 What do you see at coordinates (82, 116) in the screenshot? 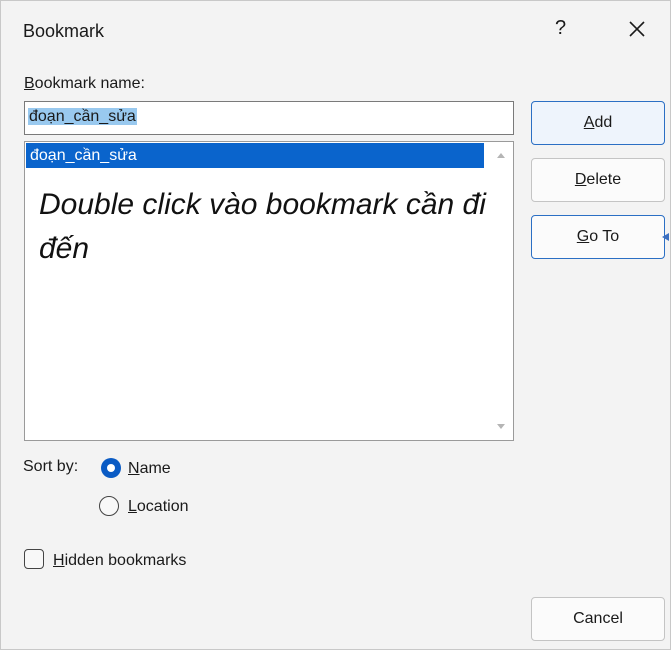
I see `bookmark-name-value: đoạn_cần_sửa` at bounding box center [82, 116].